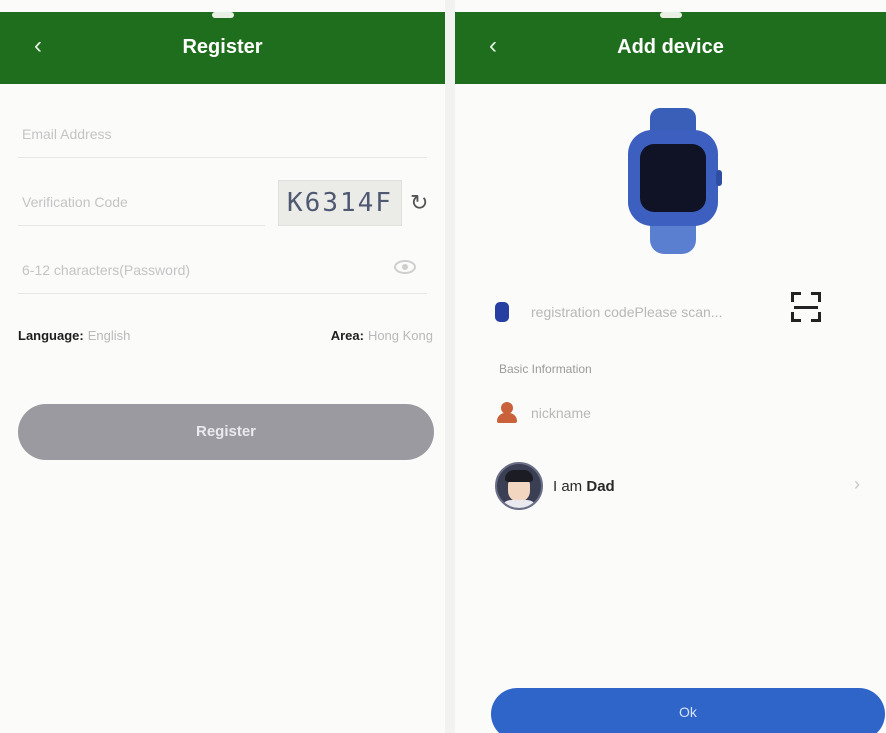  I want to click on watch-screen, so click(673, 178).